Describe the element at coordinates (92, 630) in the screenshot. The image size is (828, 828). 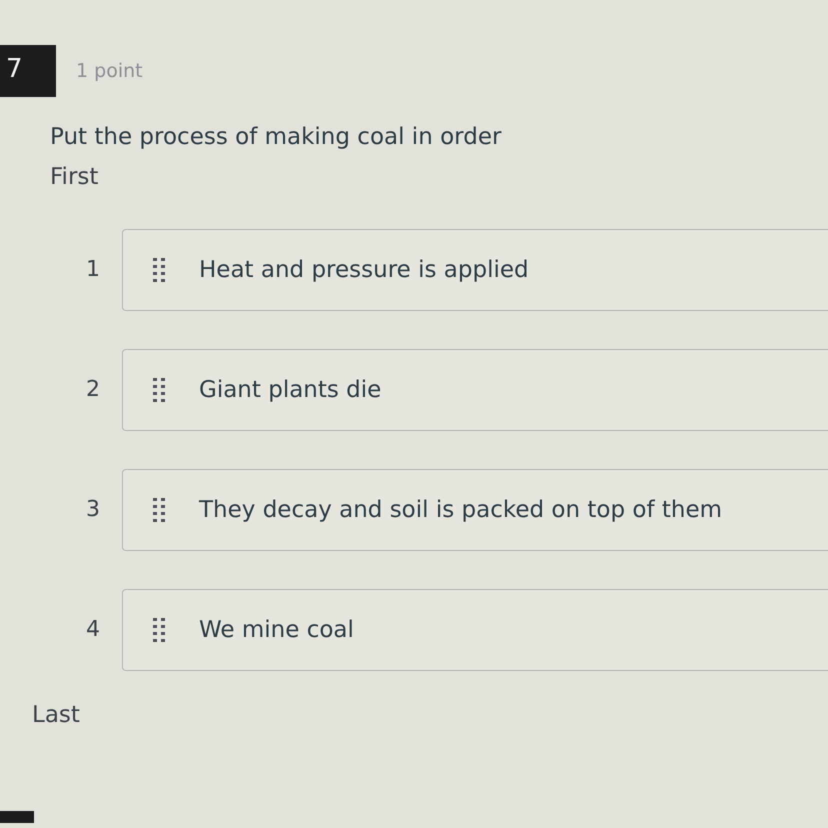
I see `order-number: 4` at that location.